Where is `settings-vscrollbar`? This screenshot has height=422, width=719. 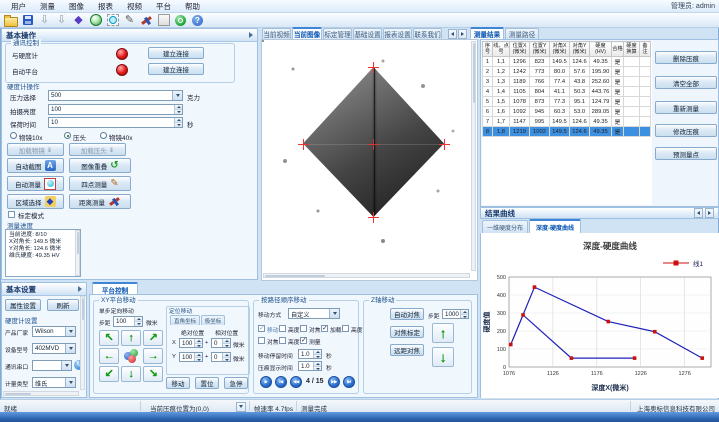 settings-vscrollbar is located at coordinates (82, 343).